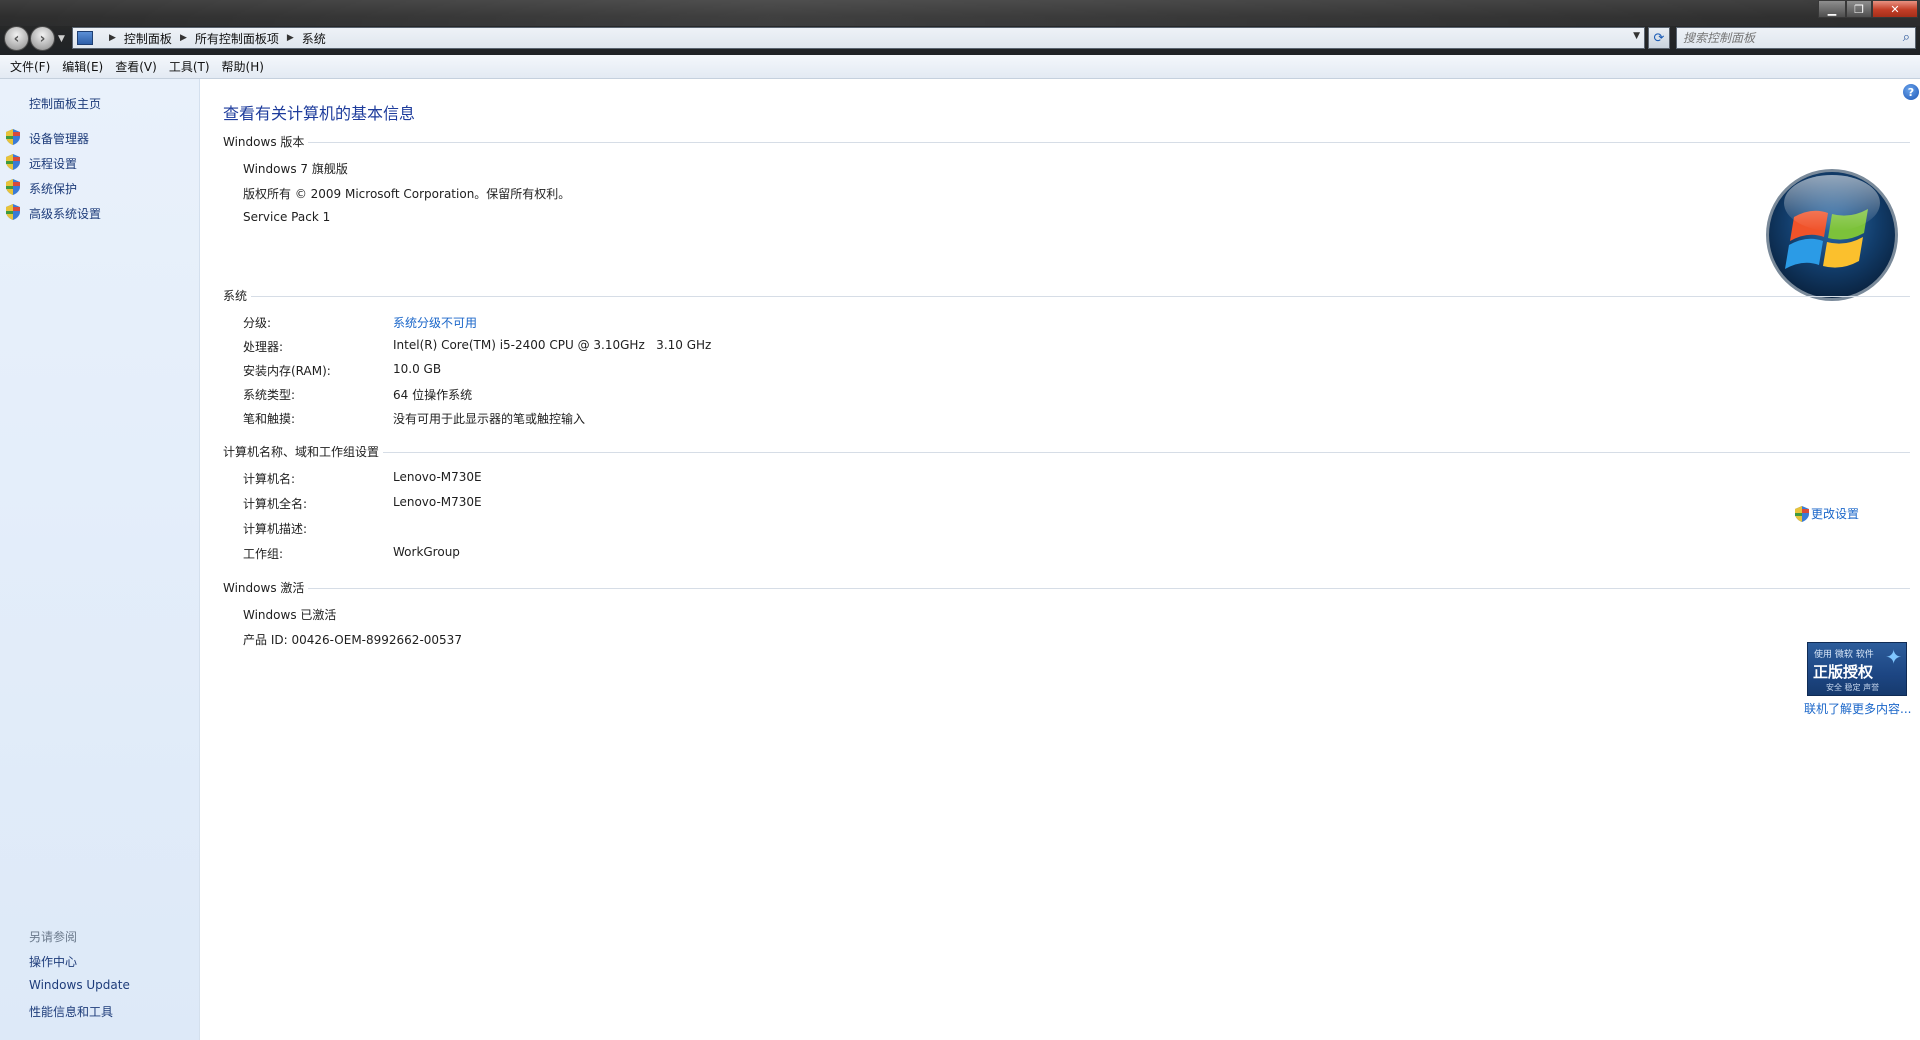  What do you see at coordinates (319, 113) in the screenshot?
I see `page-title: 查看有关计算机的基本信息` at bounding box center [319, 113].